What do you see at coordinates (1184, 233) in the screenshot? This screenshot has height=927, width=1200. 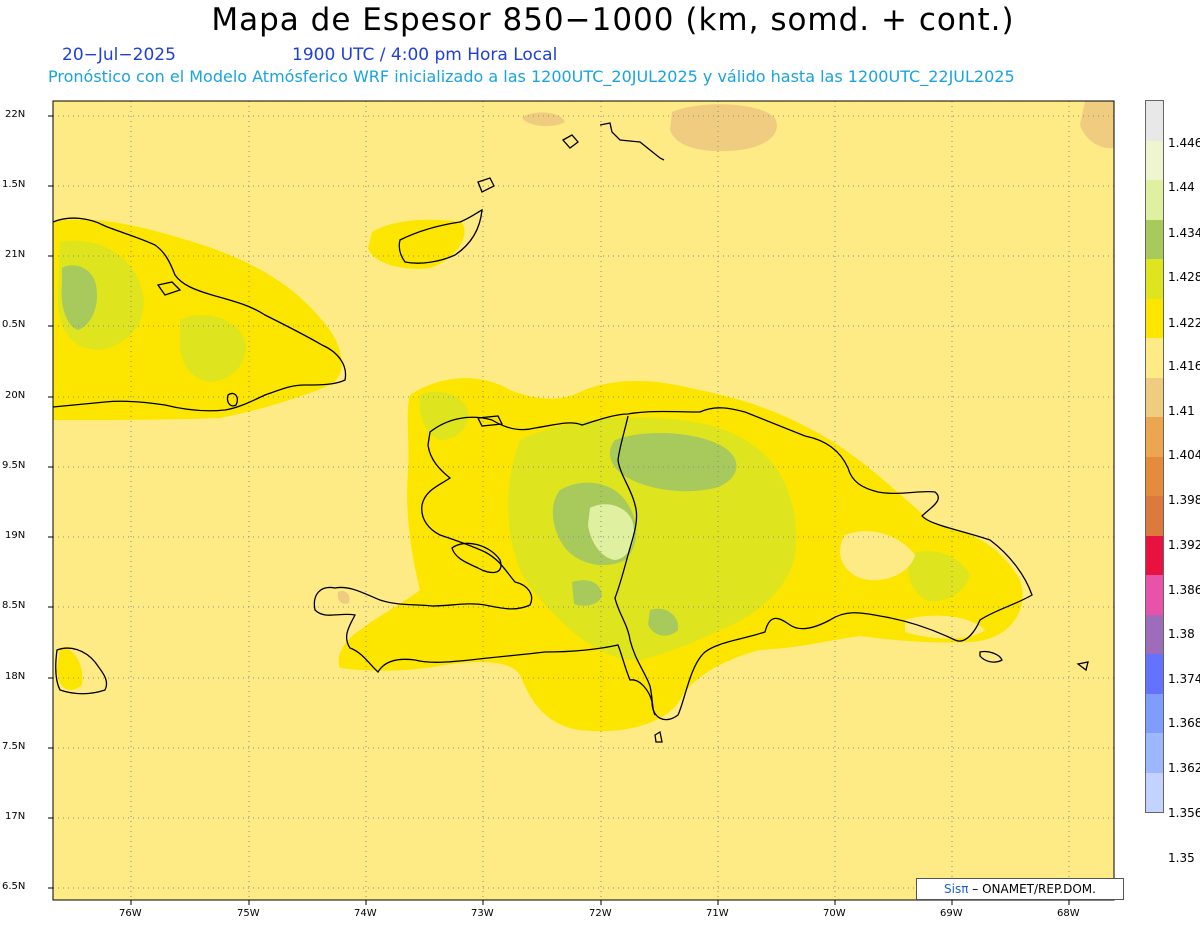 I see `colorbar-label: 1.434` at bounding box center [1184, 233].